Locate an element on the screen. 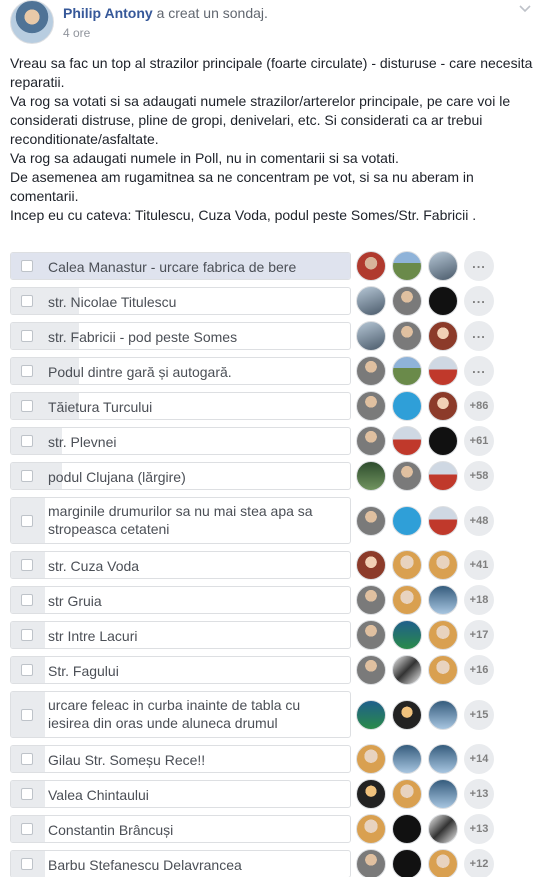 The width and height of the screenshot is (541, 877). poll-option-button: str. Cuza Voda is located at coordinates (180, 565).